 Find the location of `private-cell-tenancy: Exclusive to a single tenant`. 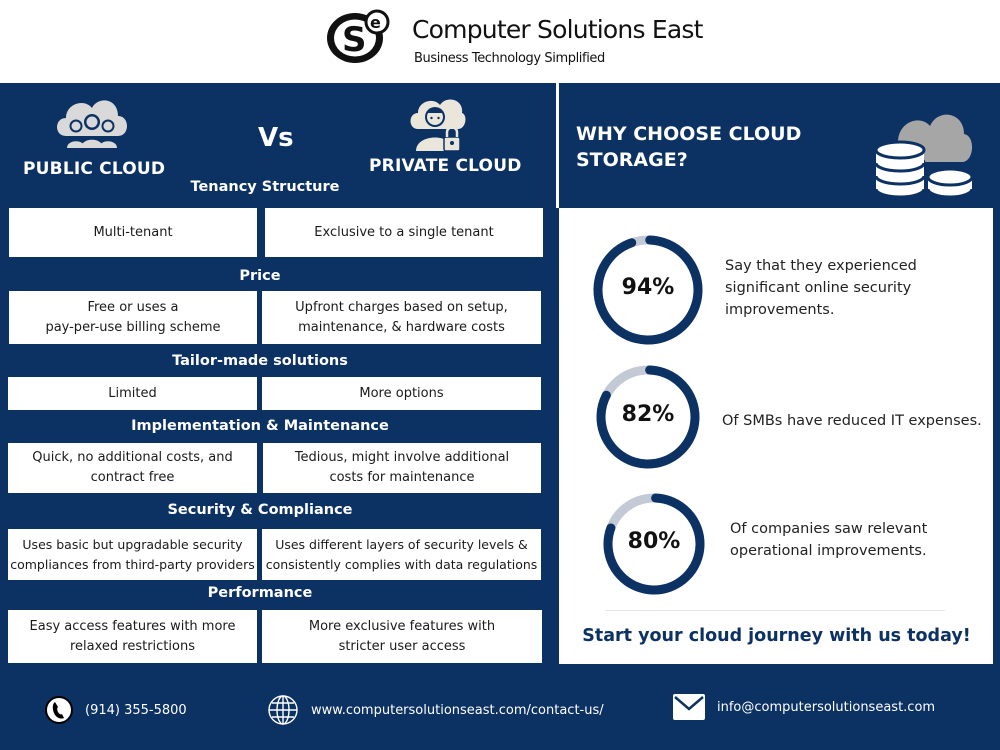

private-cell-tenancy: Exclusive to a single tenant is located at coordinates (404, 232).